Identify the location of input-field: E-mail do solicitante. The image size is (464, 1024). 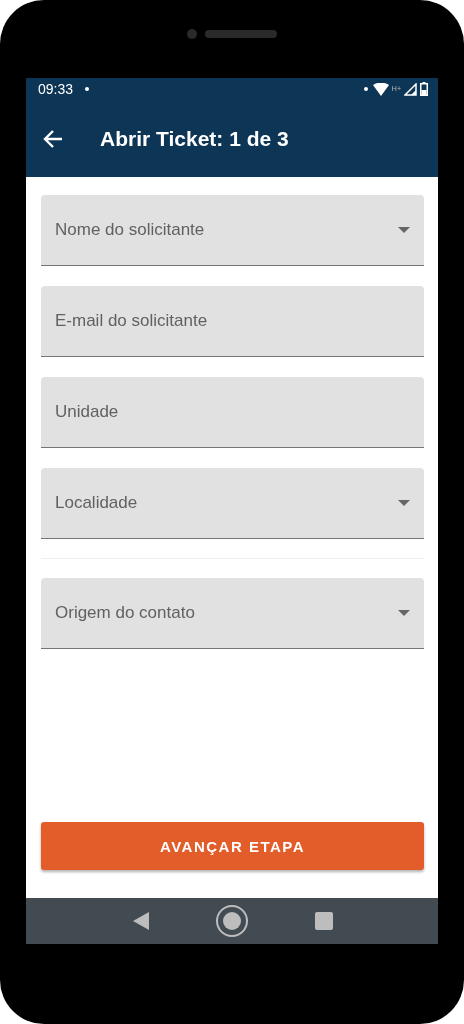
(232, 321).